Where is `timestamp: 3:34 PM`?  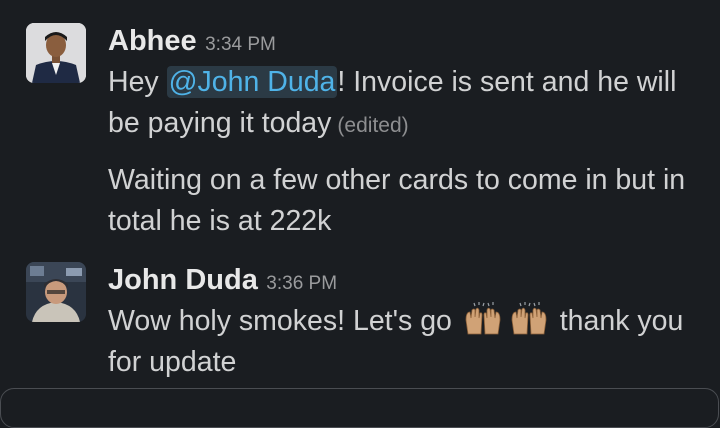
timestamp: 3:34 PM is located at coordinates (240, 44).